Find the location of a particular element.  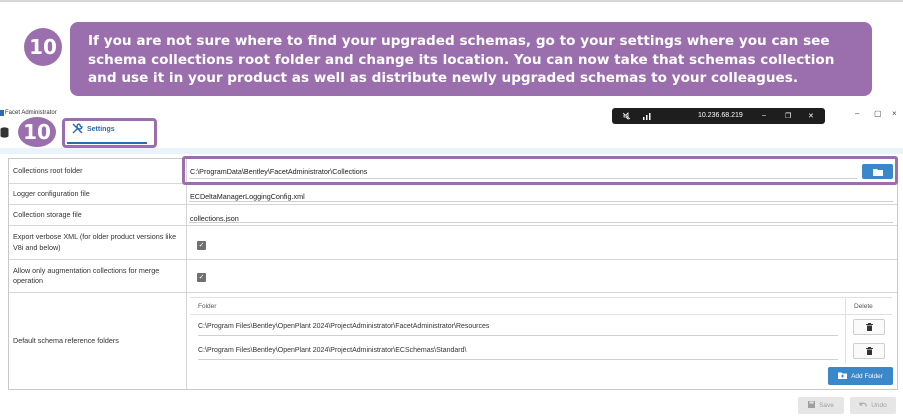

table-header: Folder Delete is located at coordinates (541, 306).